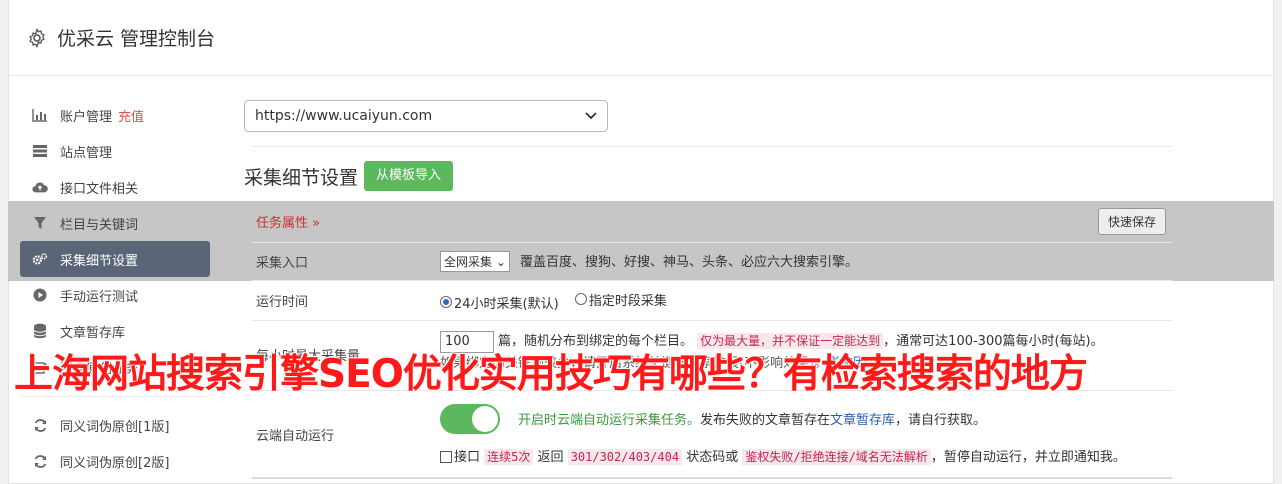  Describe the element at coordinates (344, 116) in the screenshot. I see `site-select-value: https://www.ucaiyun.com` at that location.